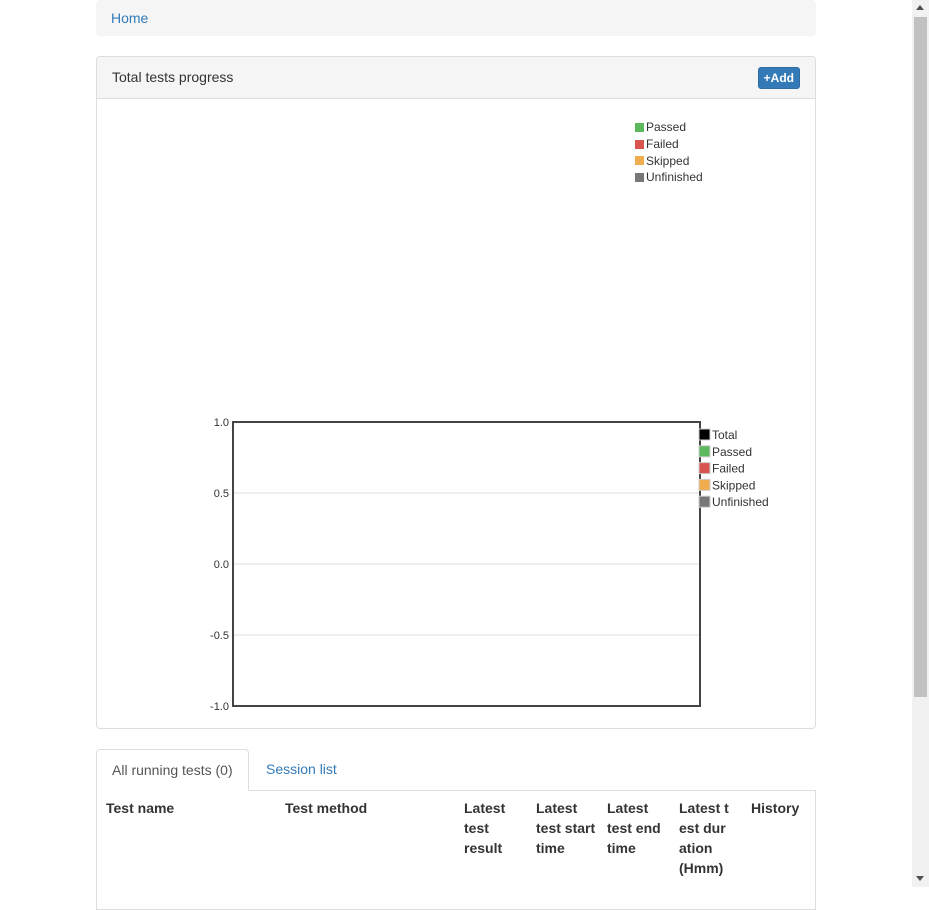 This screenshot has height=910, width=929. What do you see at coordinates (191, 808) in the screenshot?
I see `column-header-test-name: Test name` at bounding box center [191, 808].